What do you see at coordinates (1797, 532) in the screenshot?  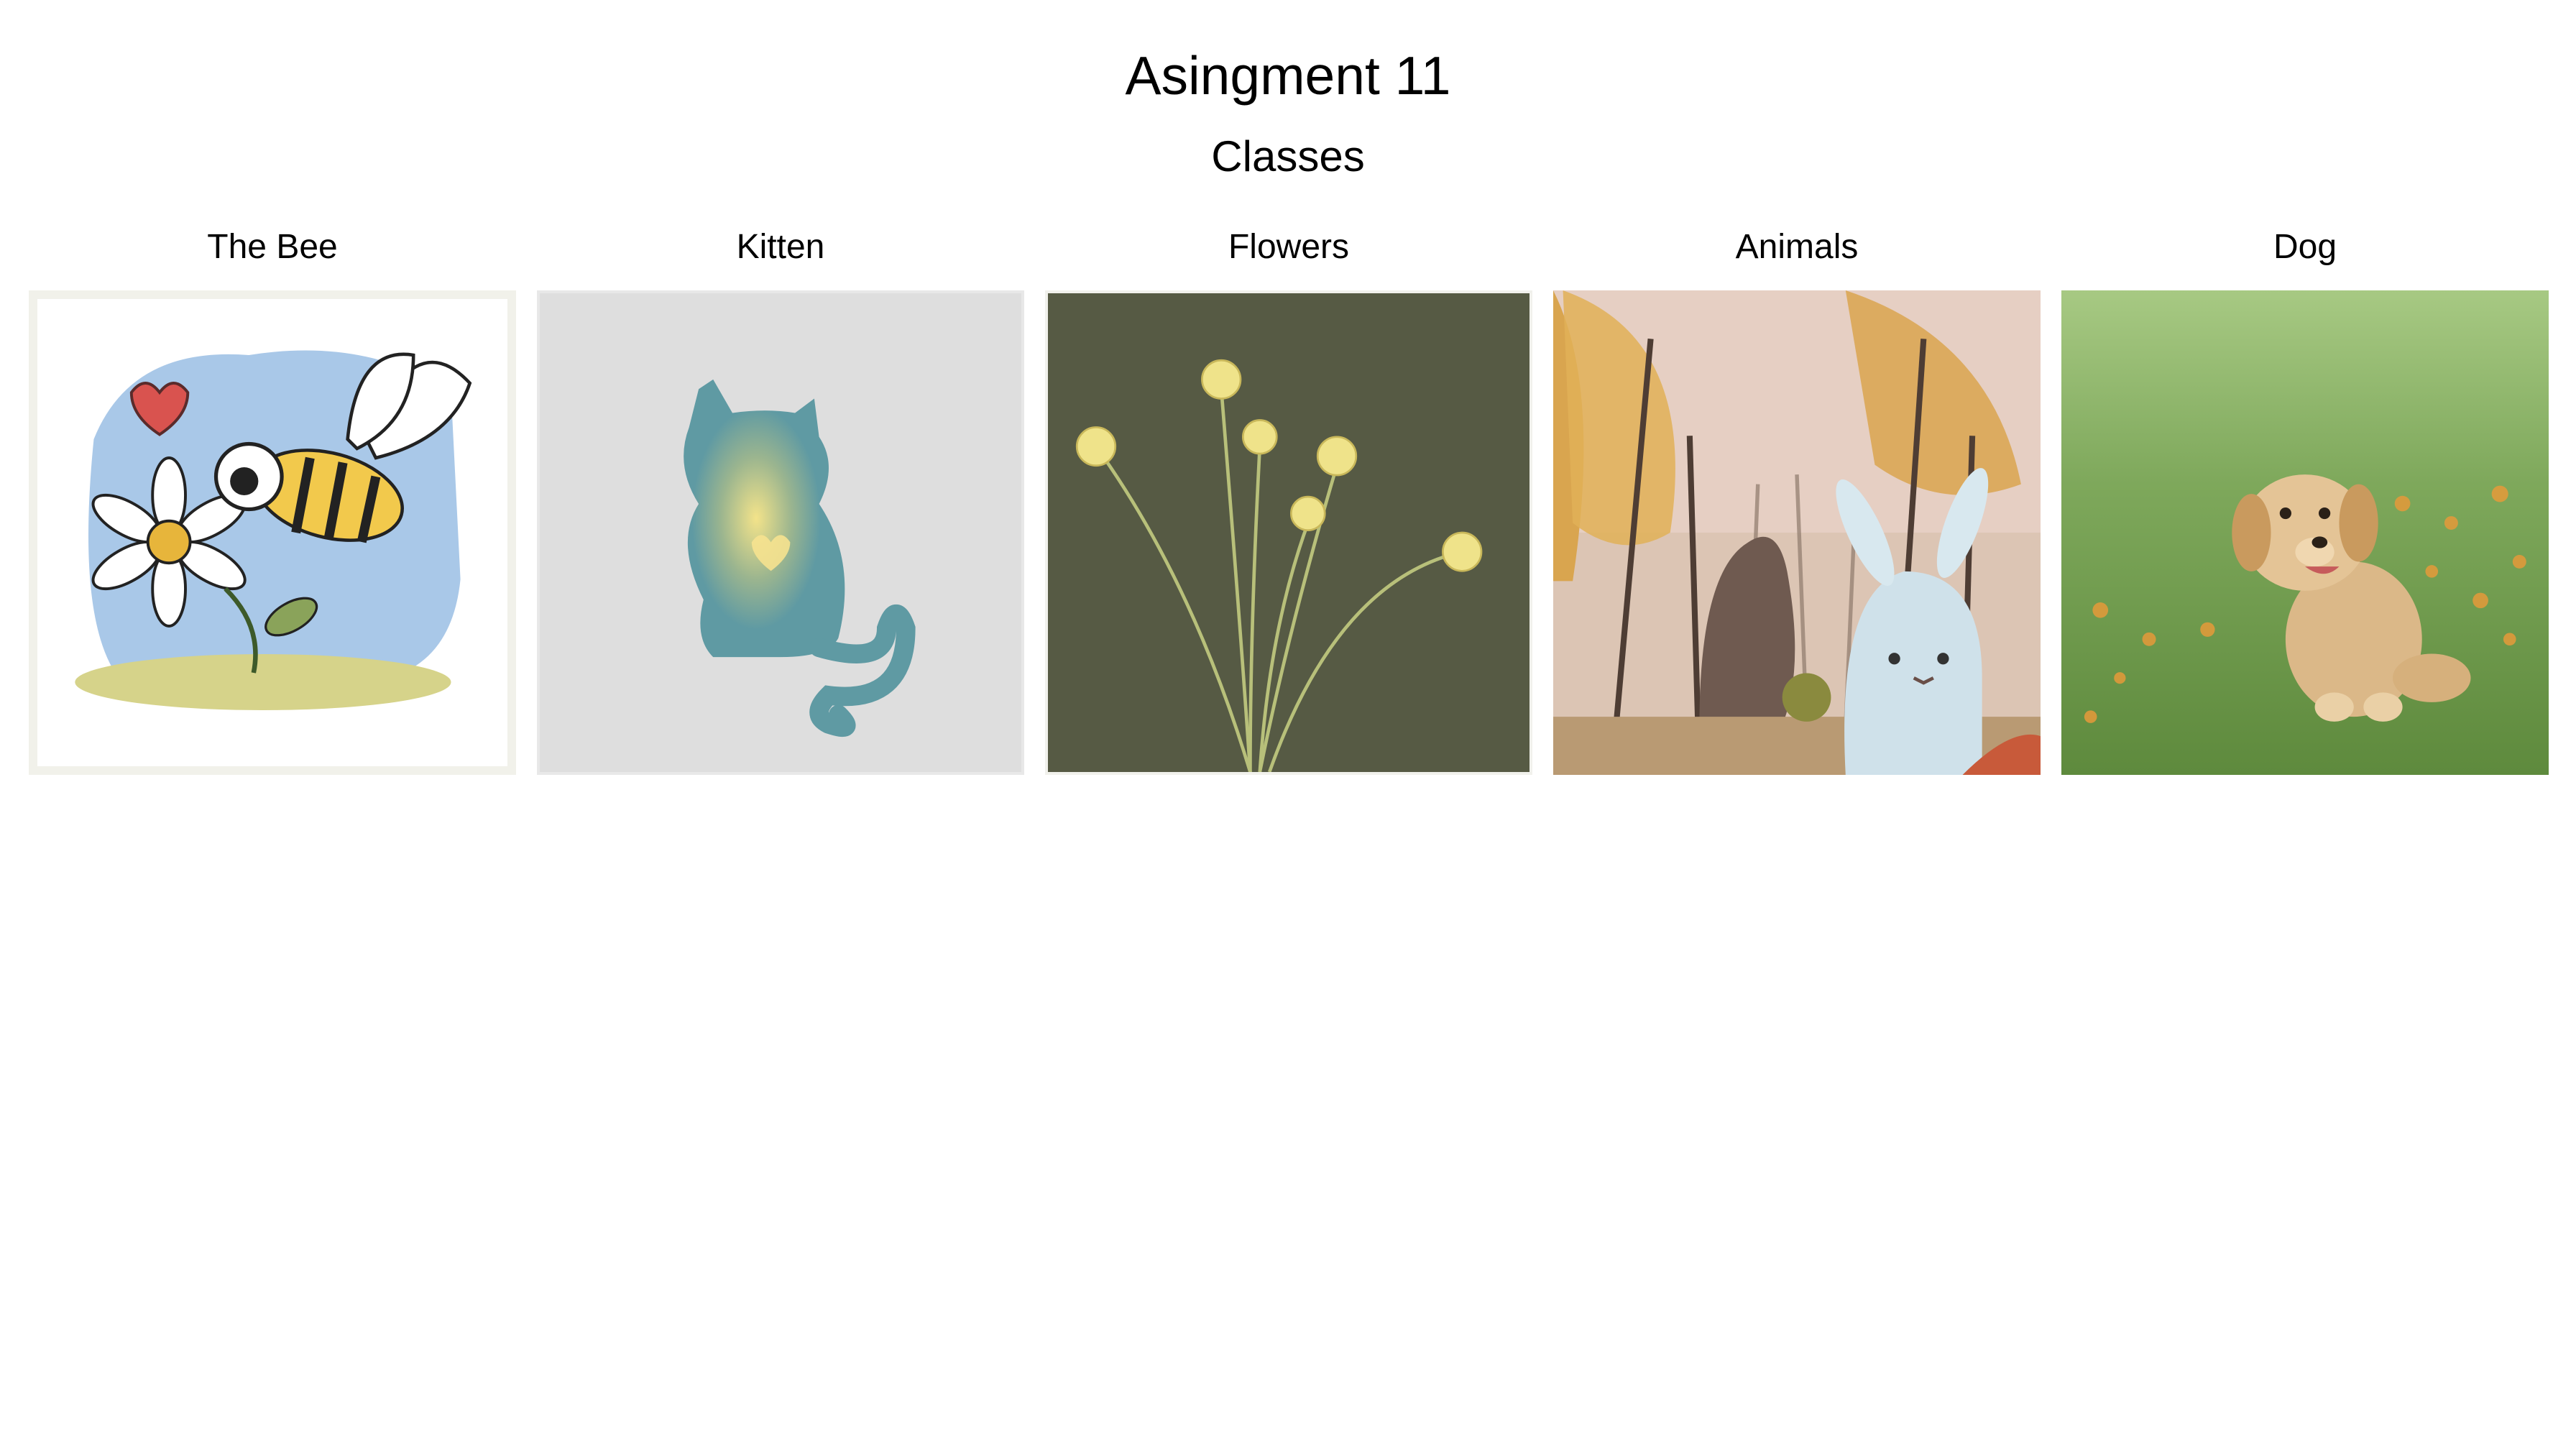 I see `animals-image` at bounding box center [1797, 532].